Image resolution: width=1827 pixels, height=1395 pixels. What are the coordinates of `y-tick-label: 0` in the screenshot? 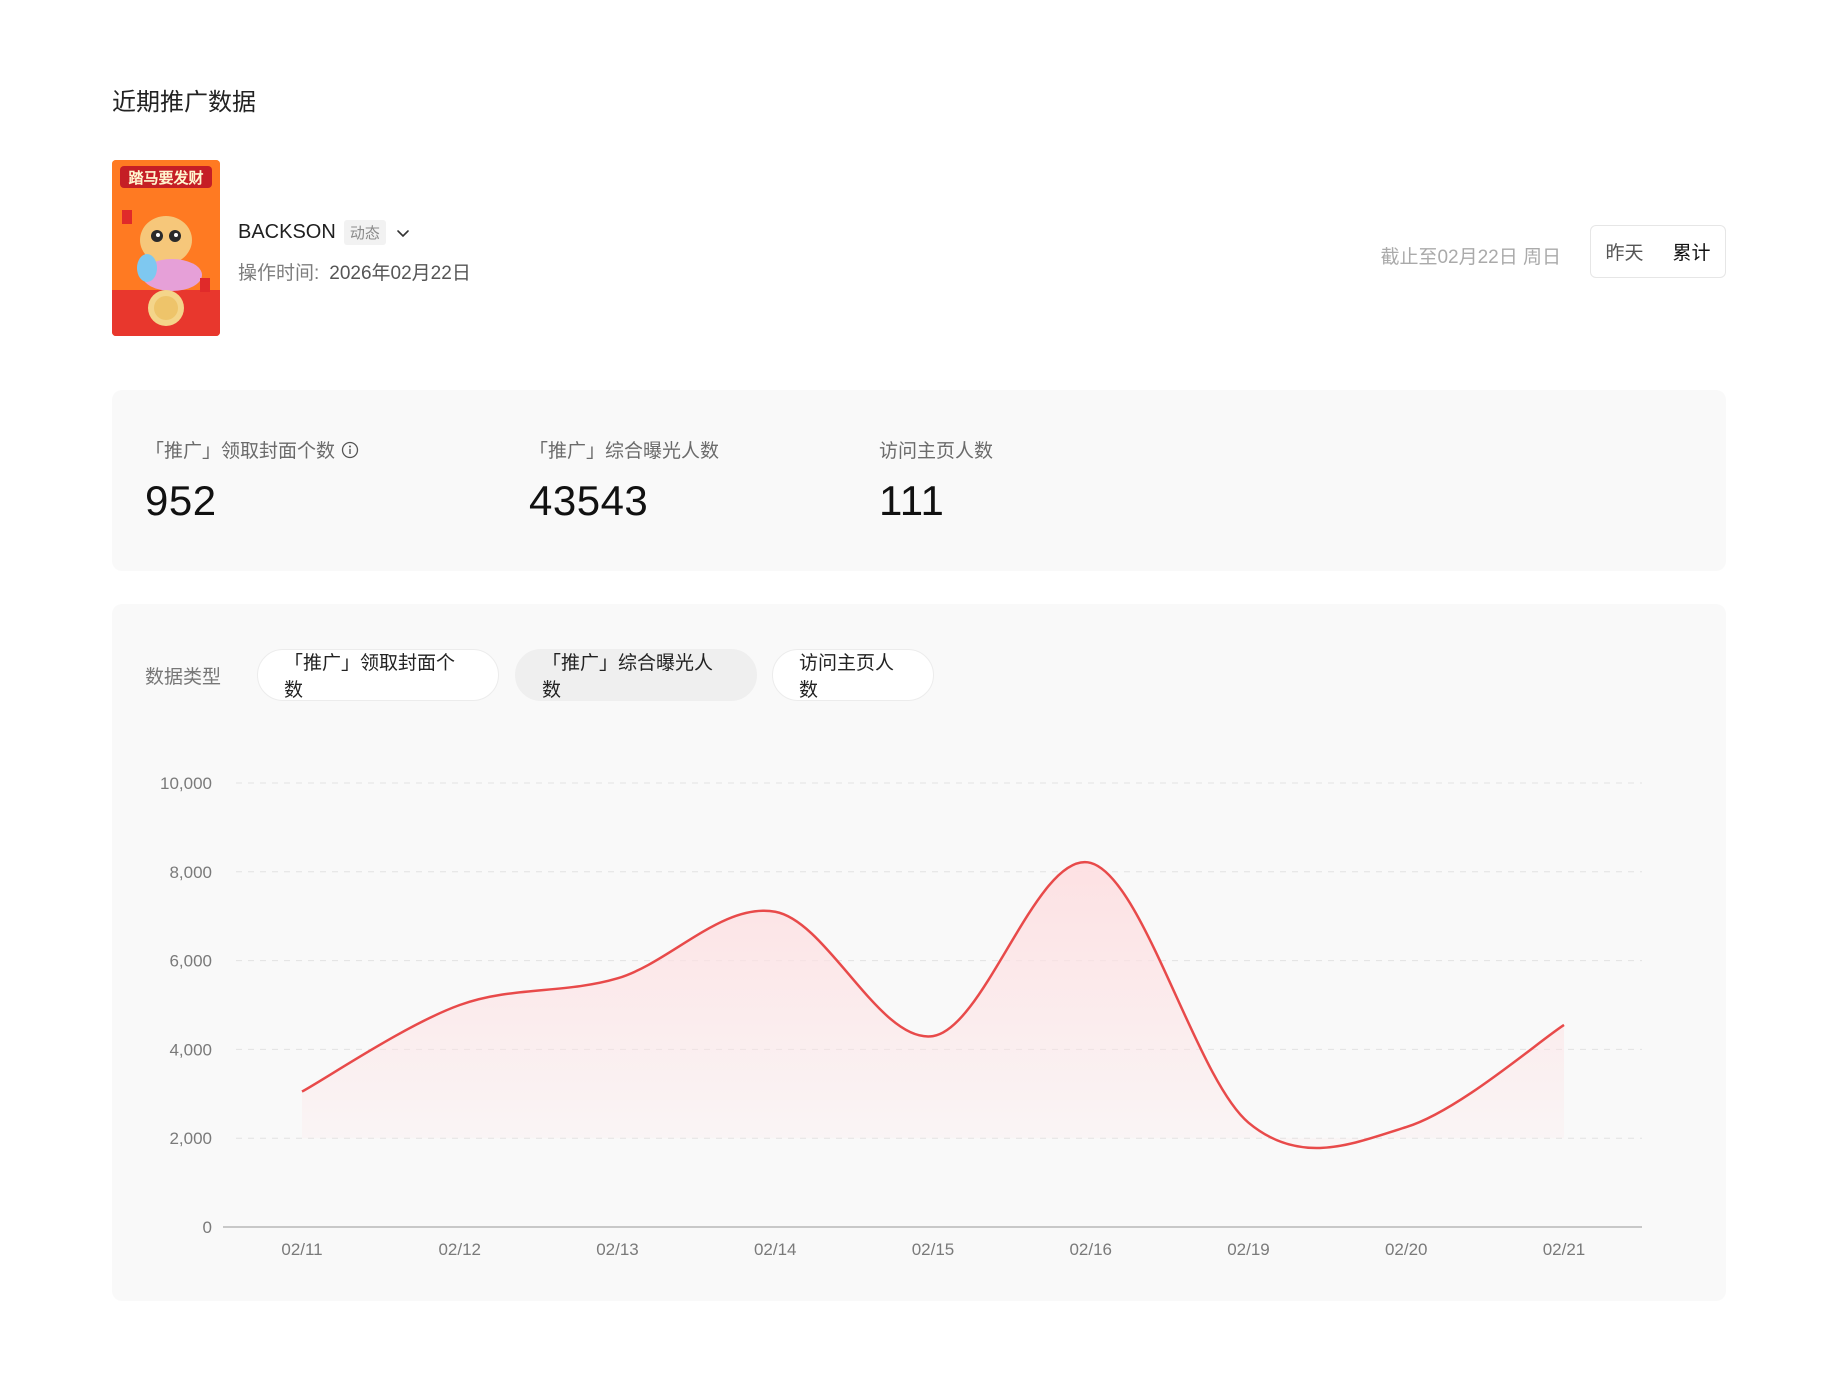 It's located at (207, 1227).